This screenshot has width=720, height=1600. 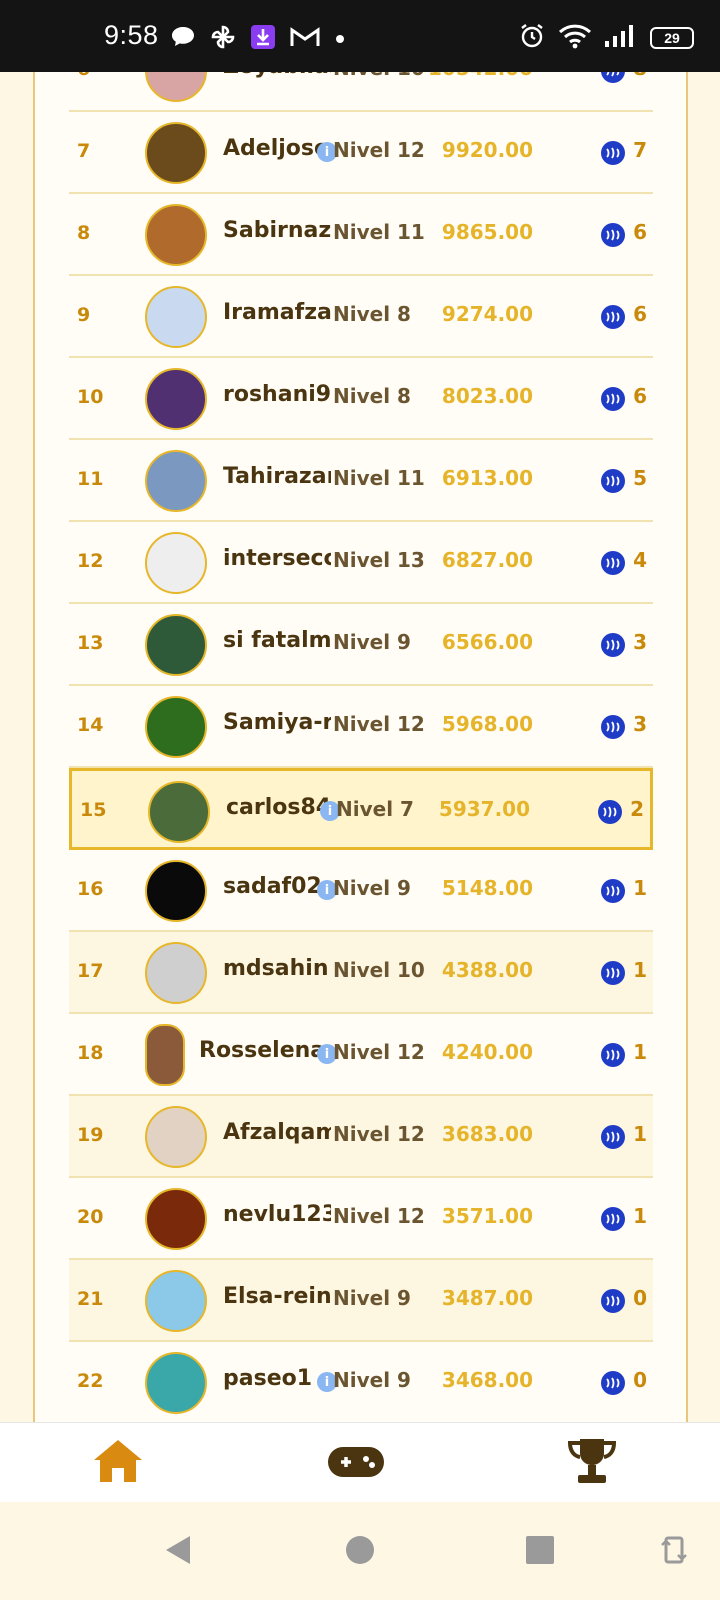 What do you see at coordinates (277, 148) in the screenshot?
I see `username: Adeljose` at bounding box center [277, 148].